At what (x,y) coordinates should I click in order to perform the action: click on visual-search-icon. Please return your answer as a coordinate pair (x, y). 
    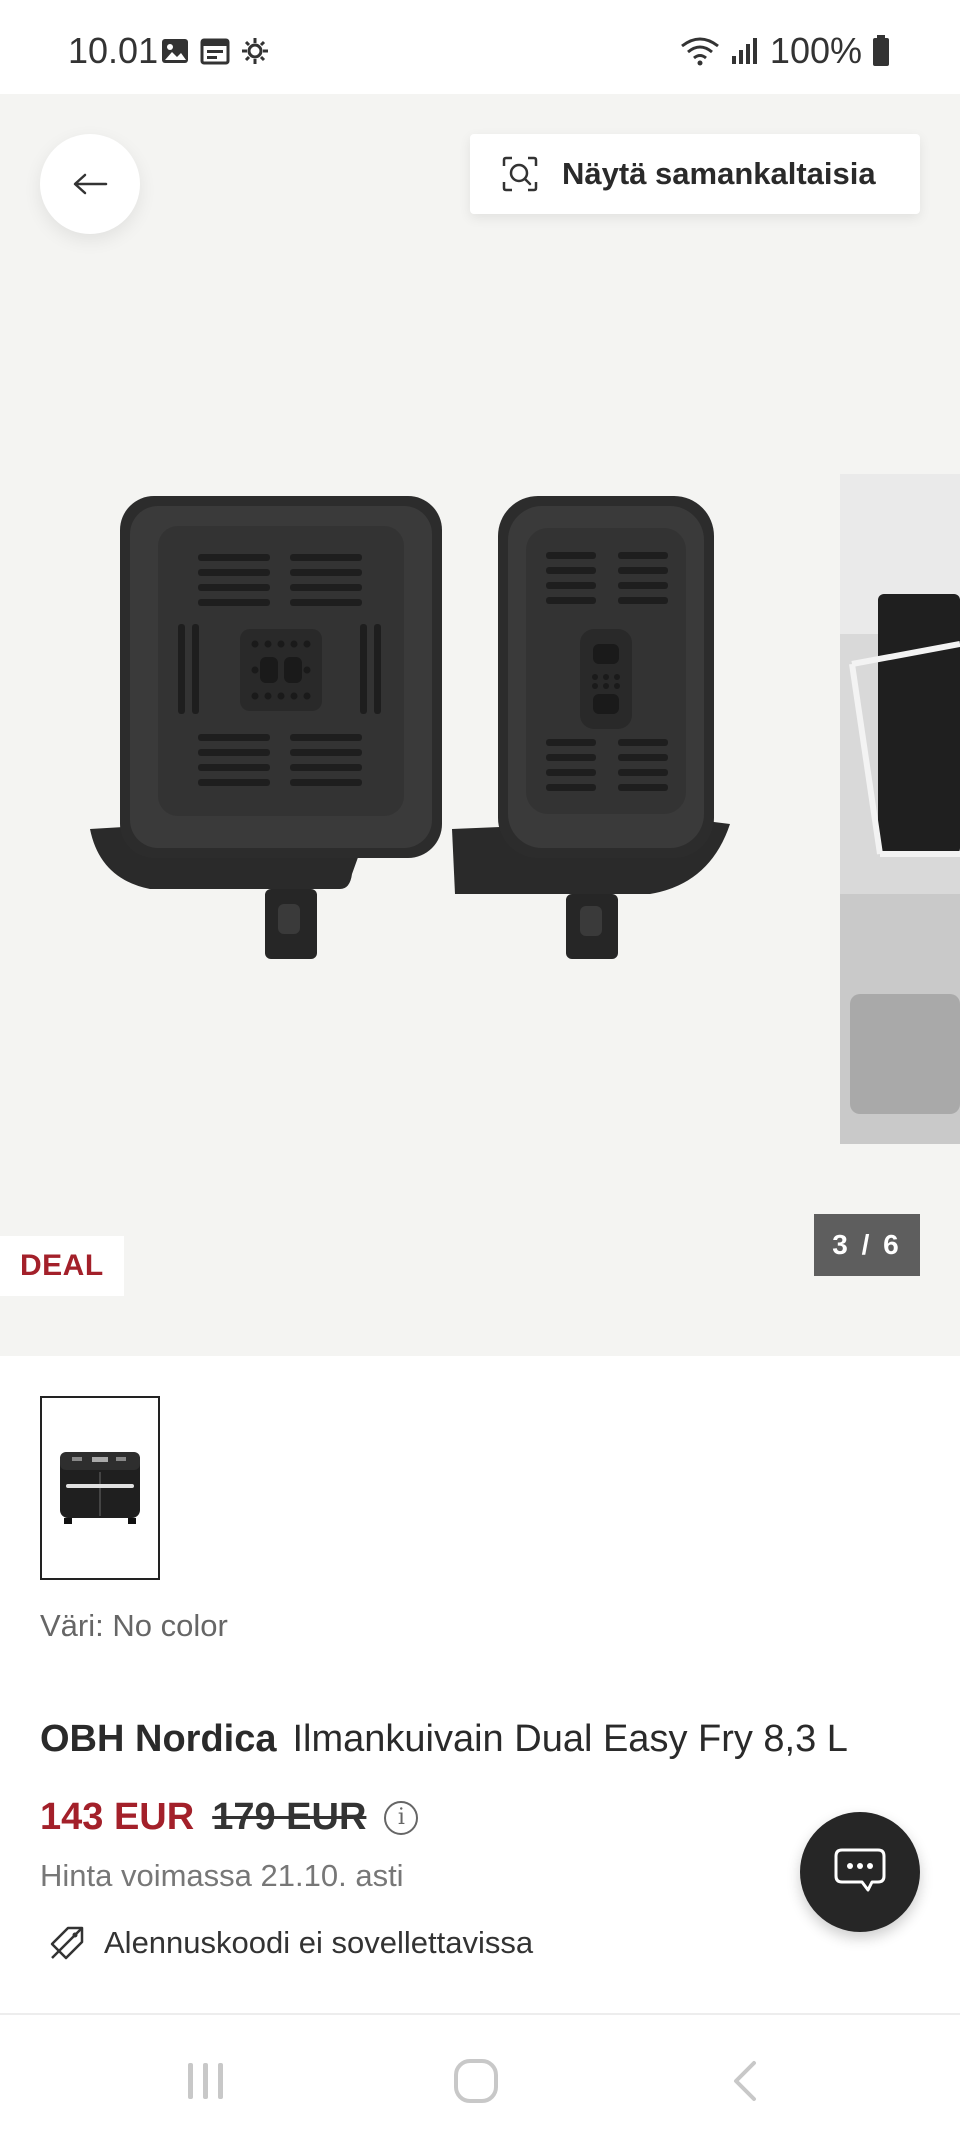
    Looking at the image, I should click on (520, 174).